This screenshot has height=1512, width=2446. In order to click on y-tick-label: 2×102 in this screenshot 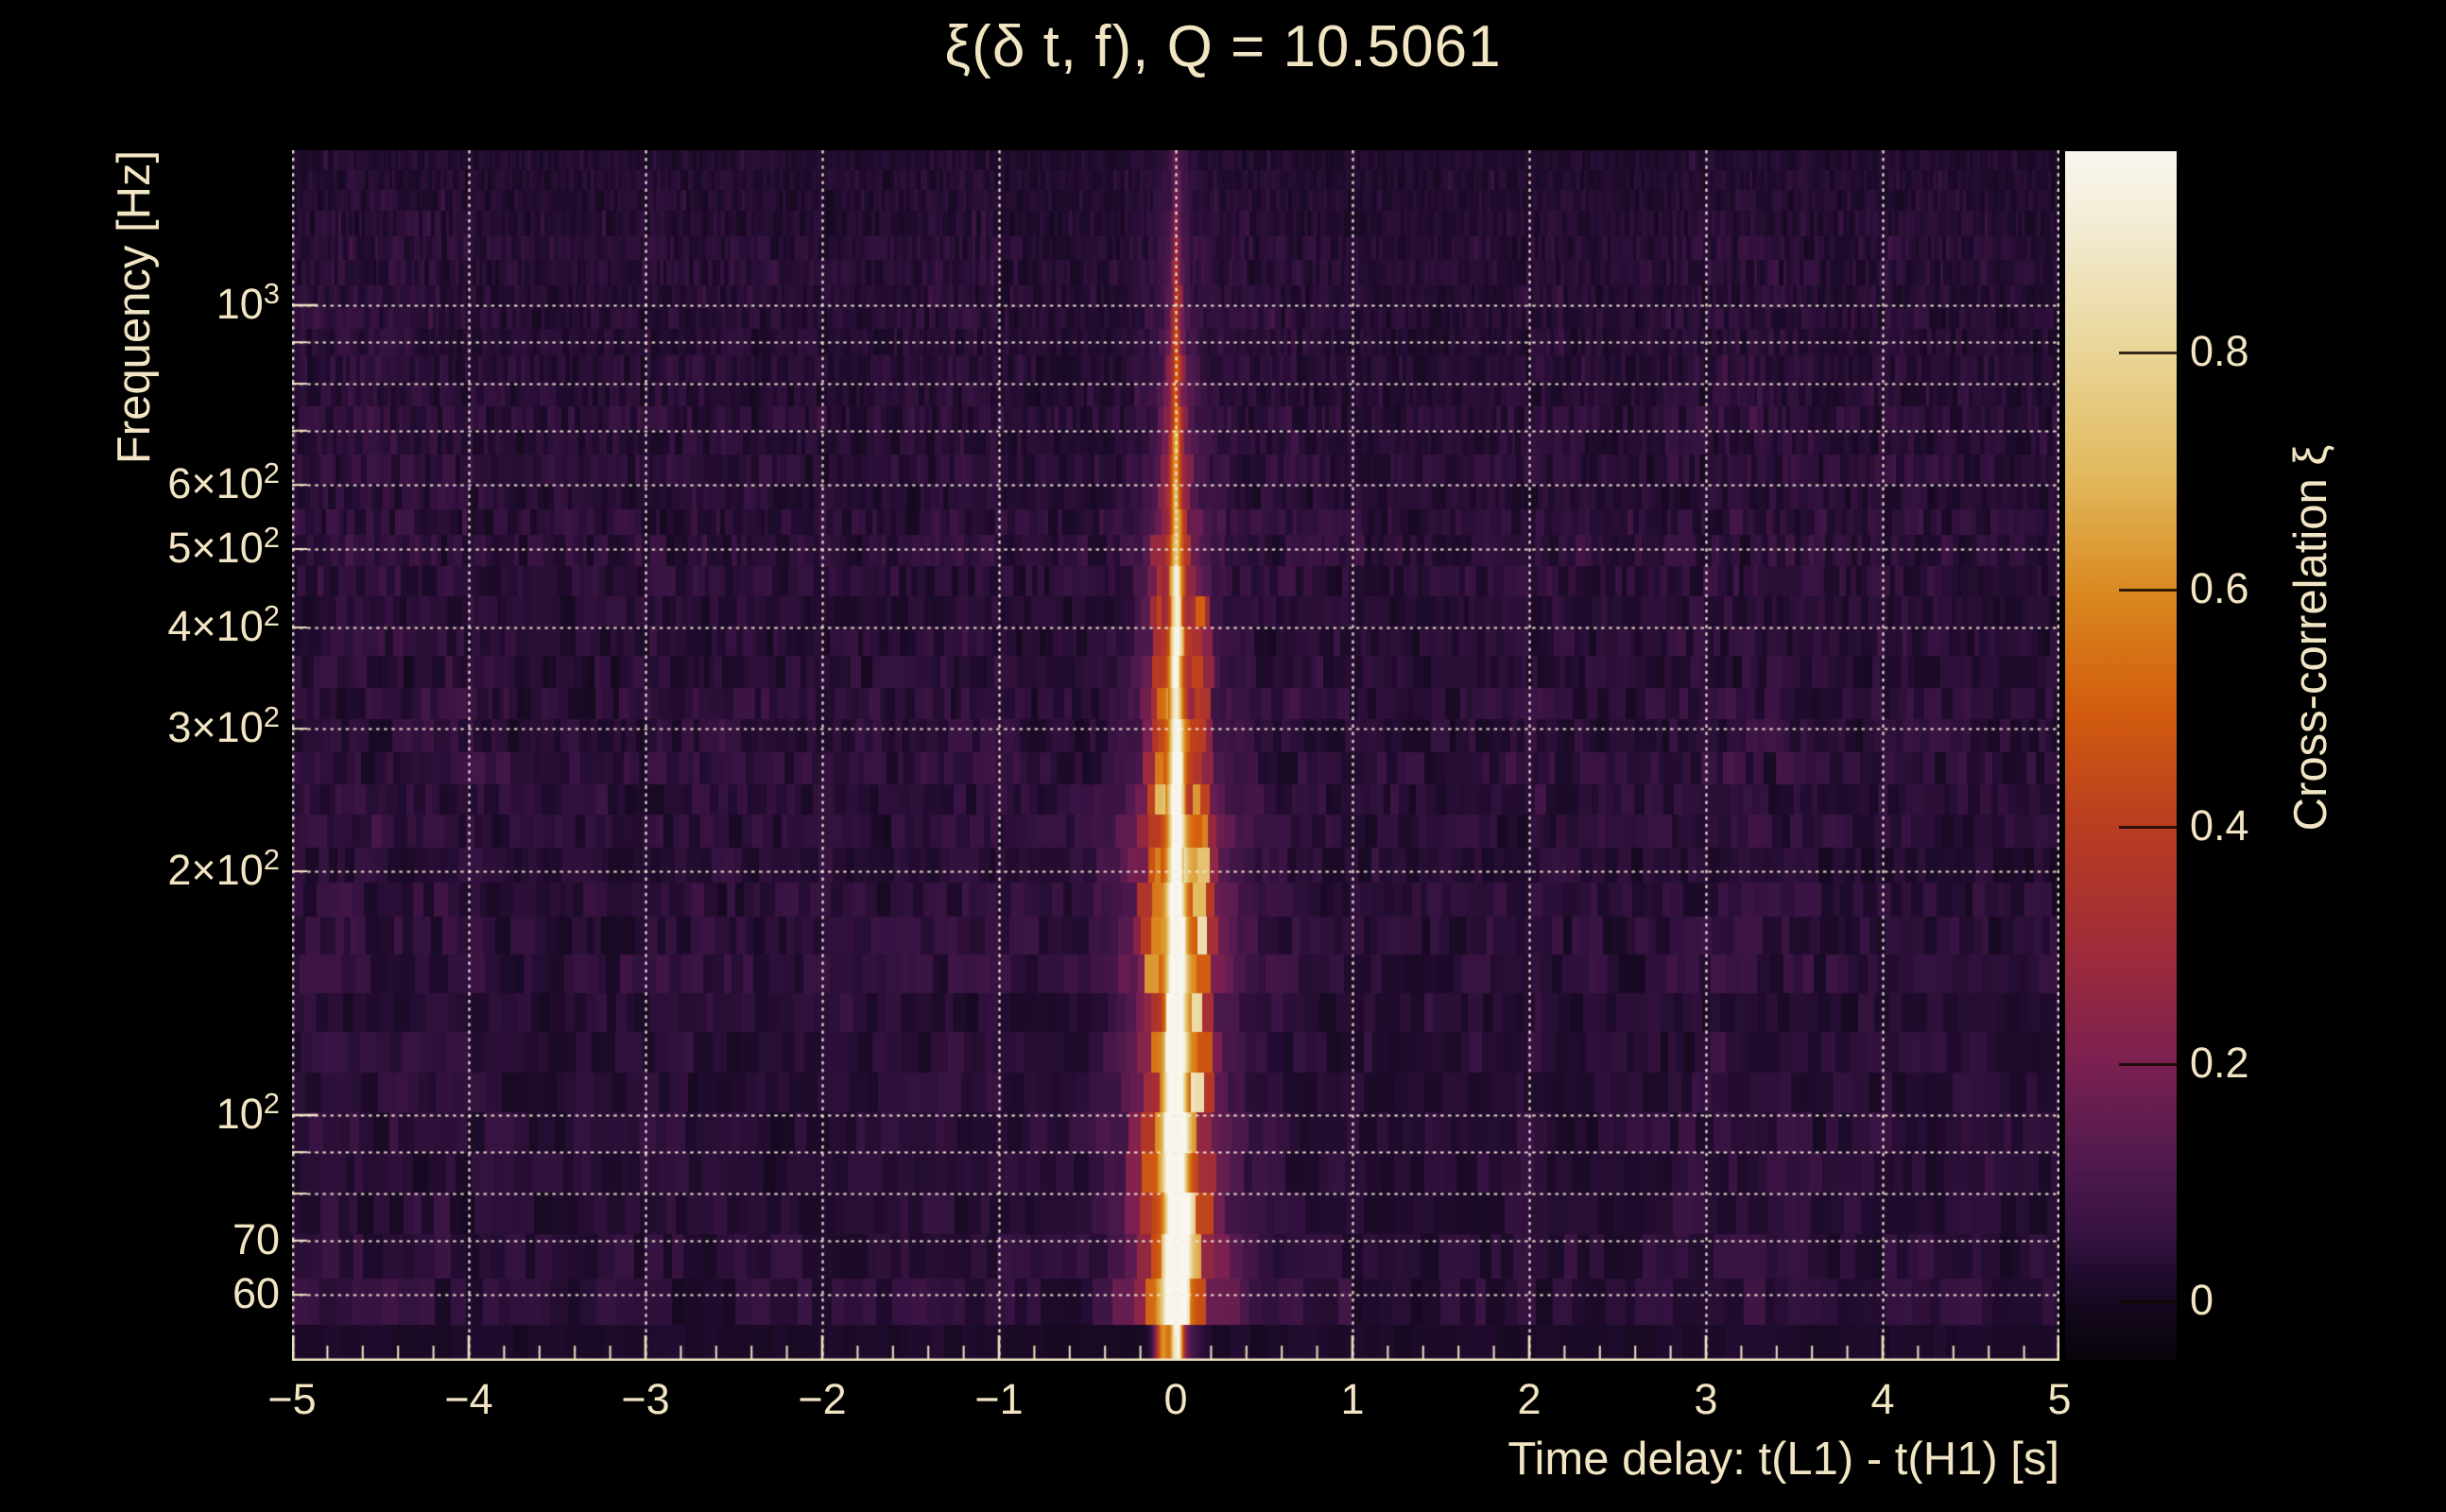, I will do `click(223, 869)`.